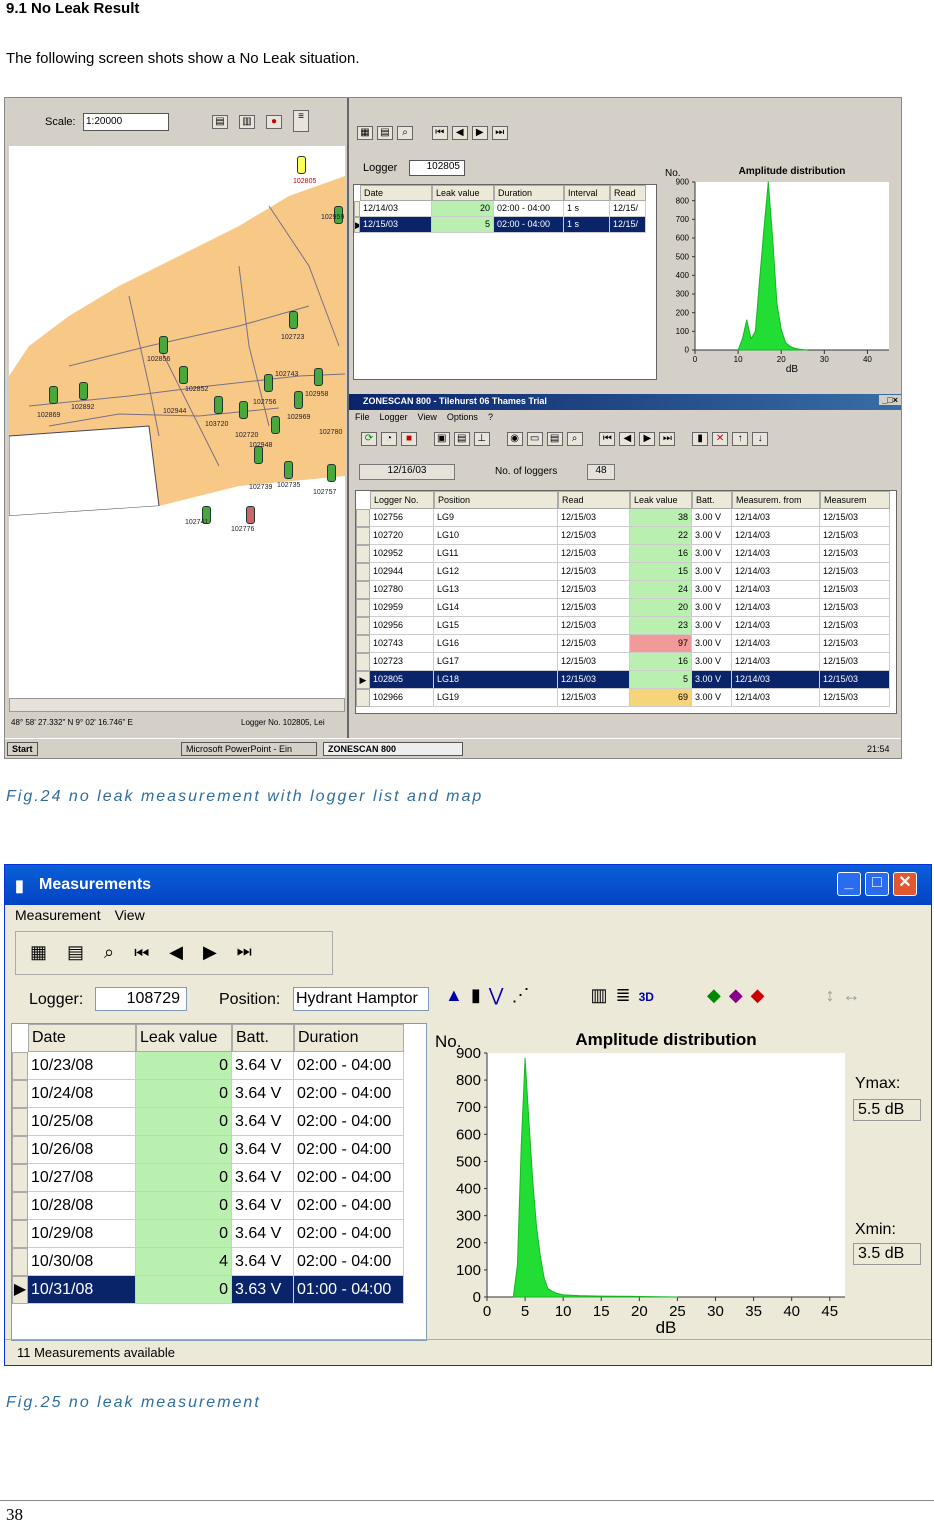 The image size is (934, 1525). What do you see at coordinates (855, 500) in the screenshot?
I see `column-header: Measurem` at bounding box center [855, 500].